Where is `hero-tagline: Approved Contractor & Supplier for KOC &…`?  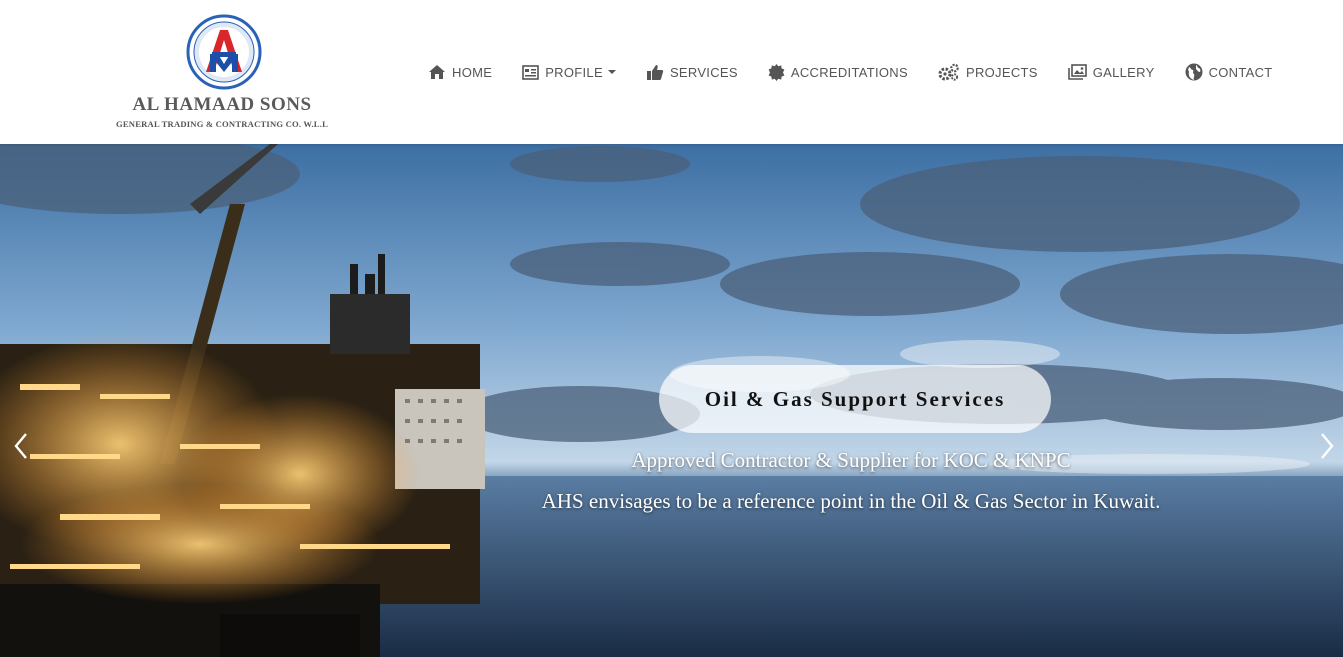
hero-tagline: Approved Contractor & Supplier for KOC &… is located at coordinates (851, 460).